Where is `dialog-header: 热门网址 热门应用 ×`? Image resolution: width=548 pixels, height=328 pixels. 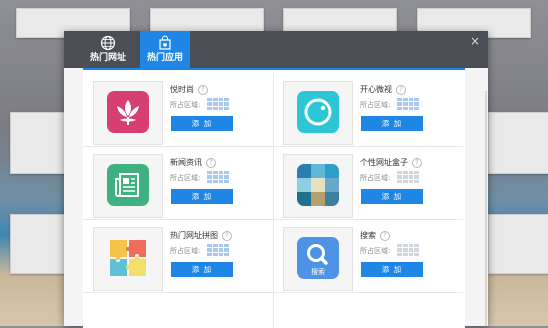 dialog-header: 热门网址 热门应用 × is located at coordinates (276, 49).